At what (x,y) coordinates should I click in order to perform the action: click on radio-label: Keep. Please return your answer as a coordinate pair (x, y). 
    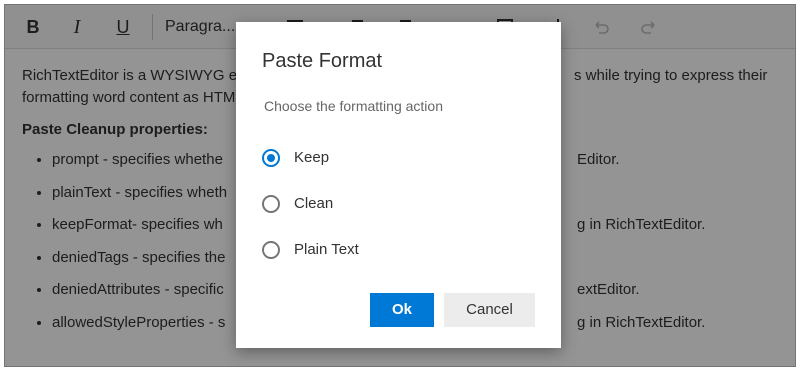
    Looking at the image, I should click on (312, 157).